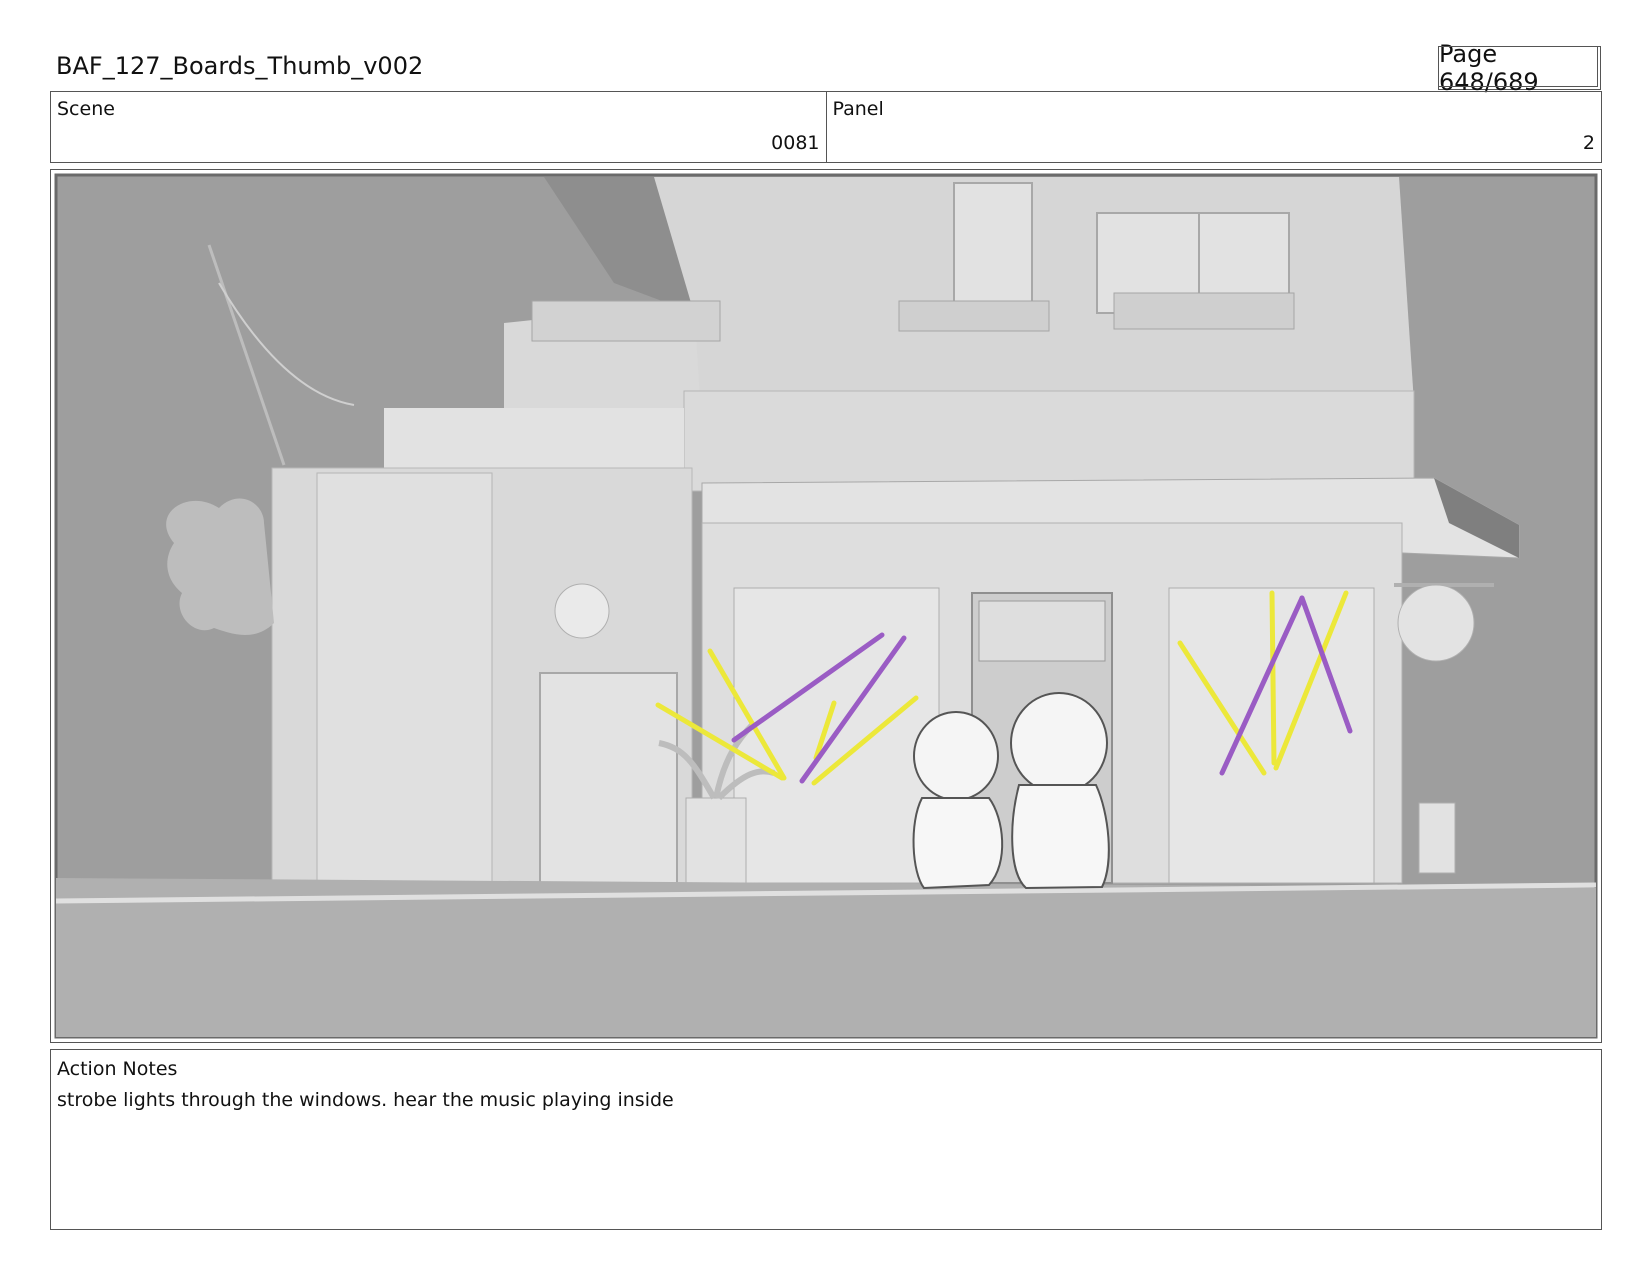  What do you see at coordinates (1213, 127) in the screenshot?
I see `panel-cell: Panel 2` at bounding box center [1213, 127].